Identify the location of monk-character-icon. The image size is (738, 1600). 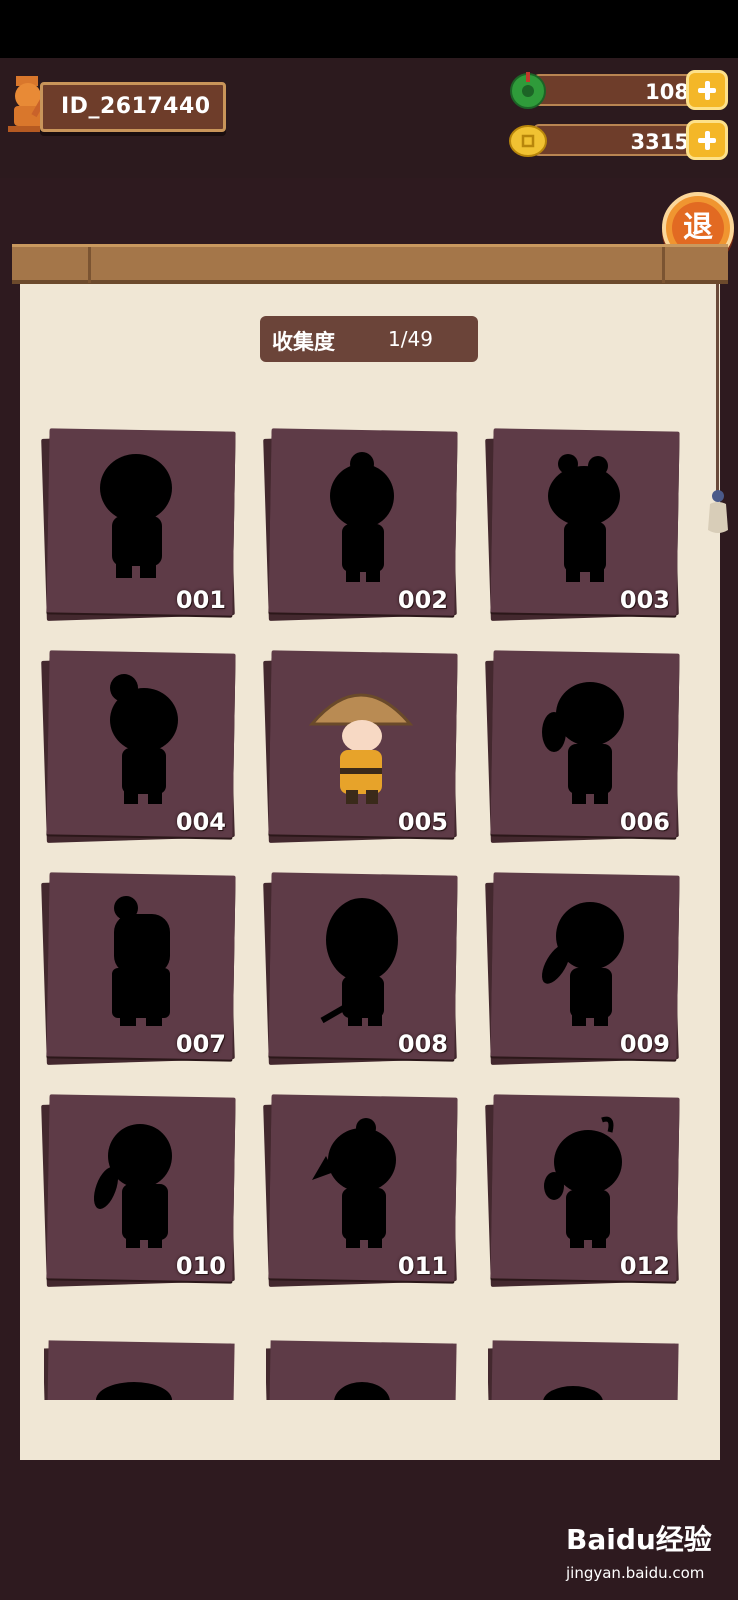
(361, 748).